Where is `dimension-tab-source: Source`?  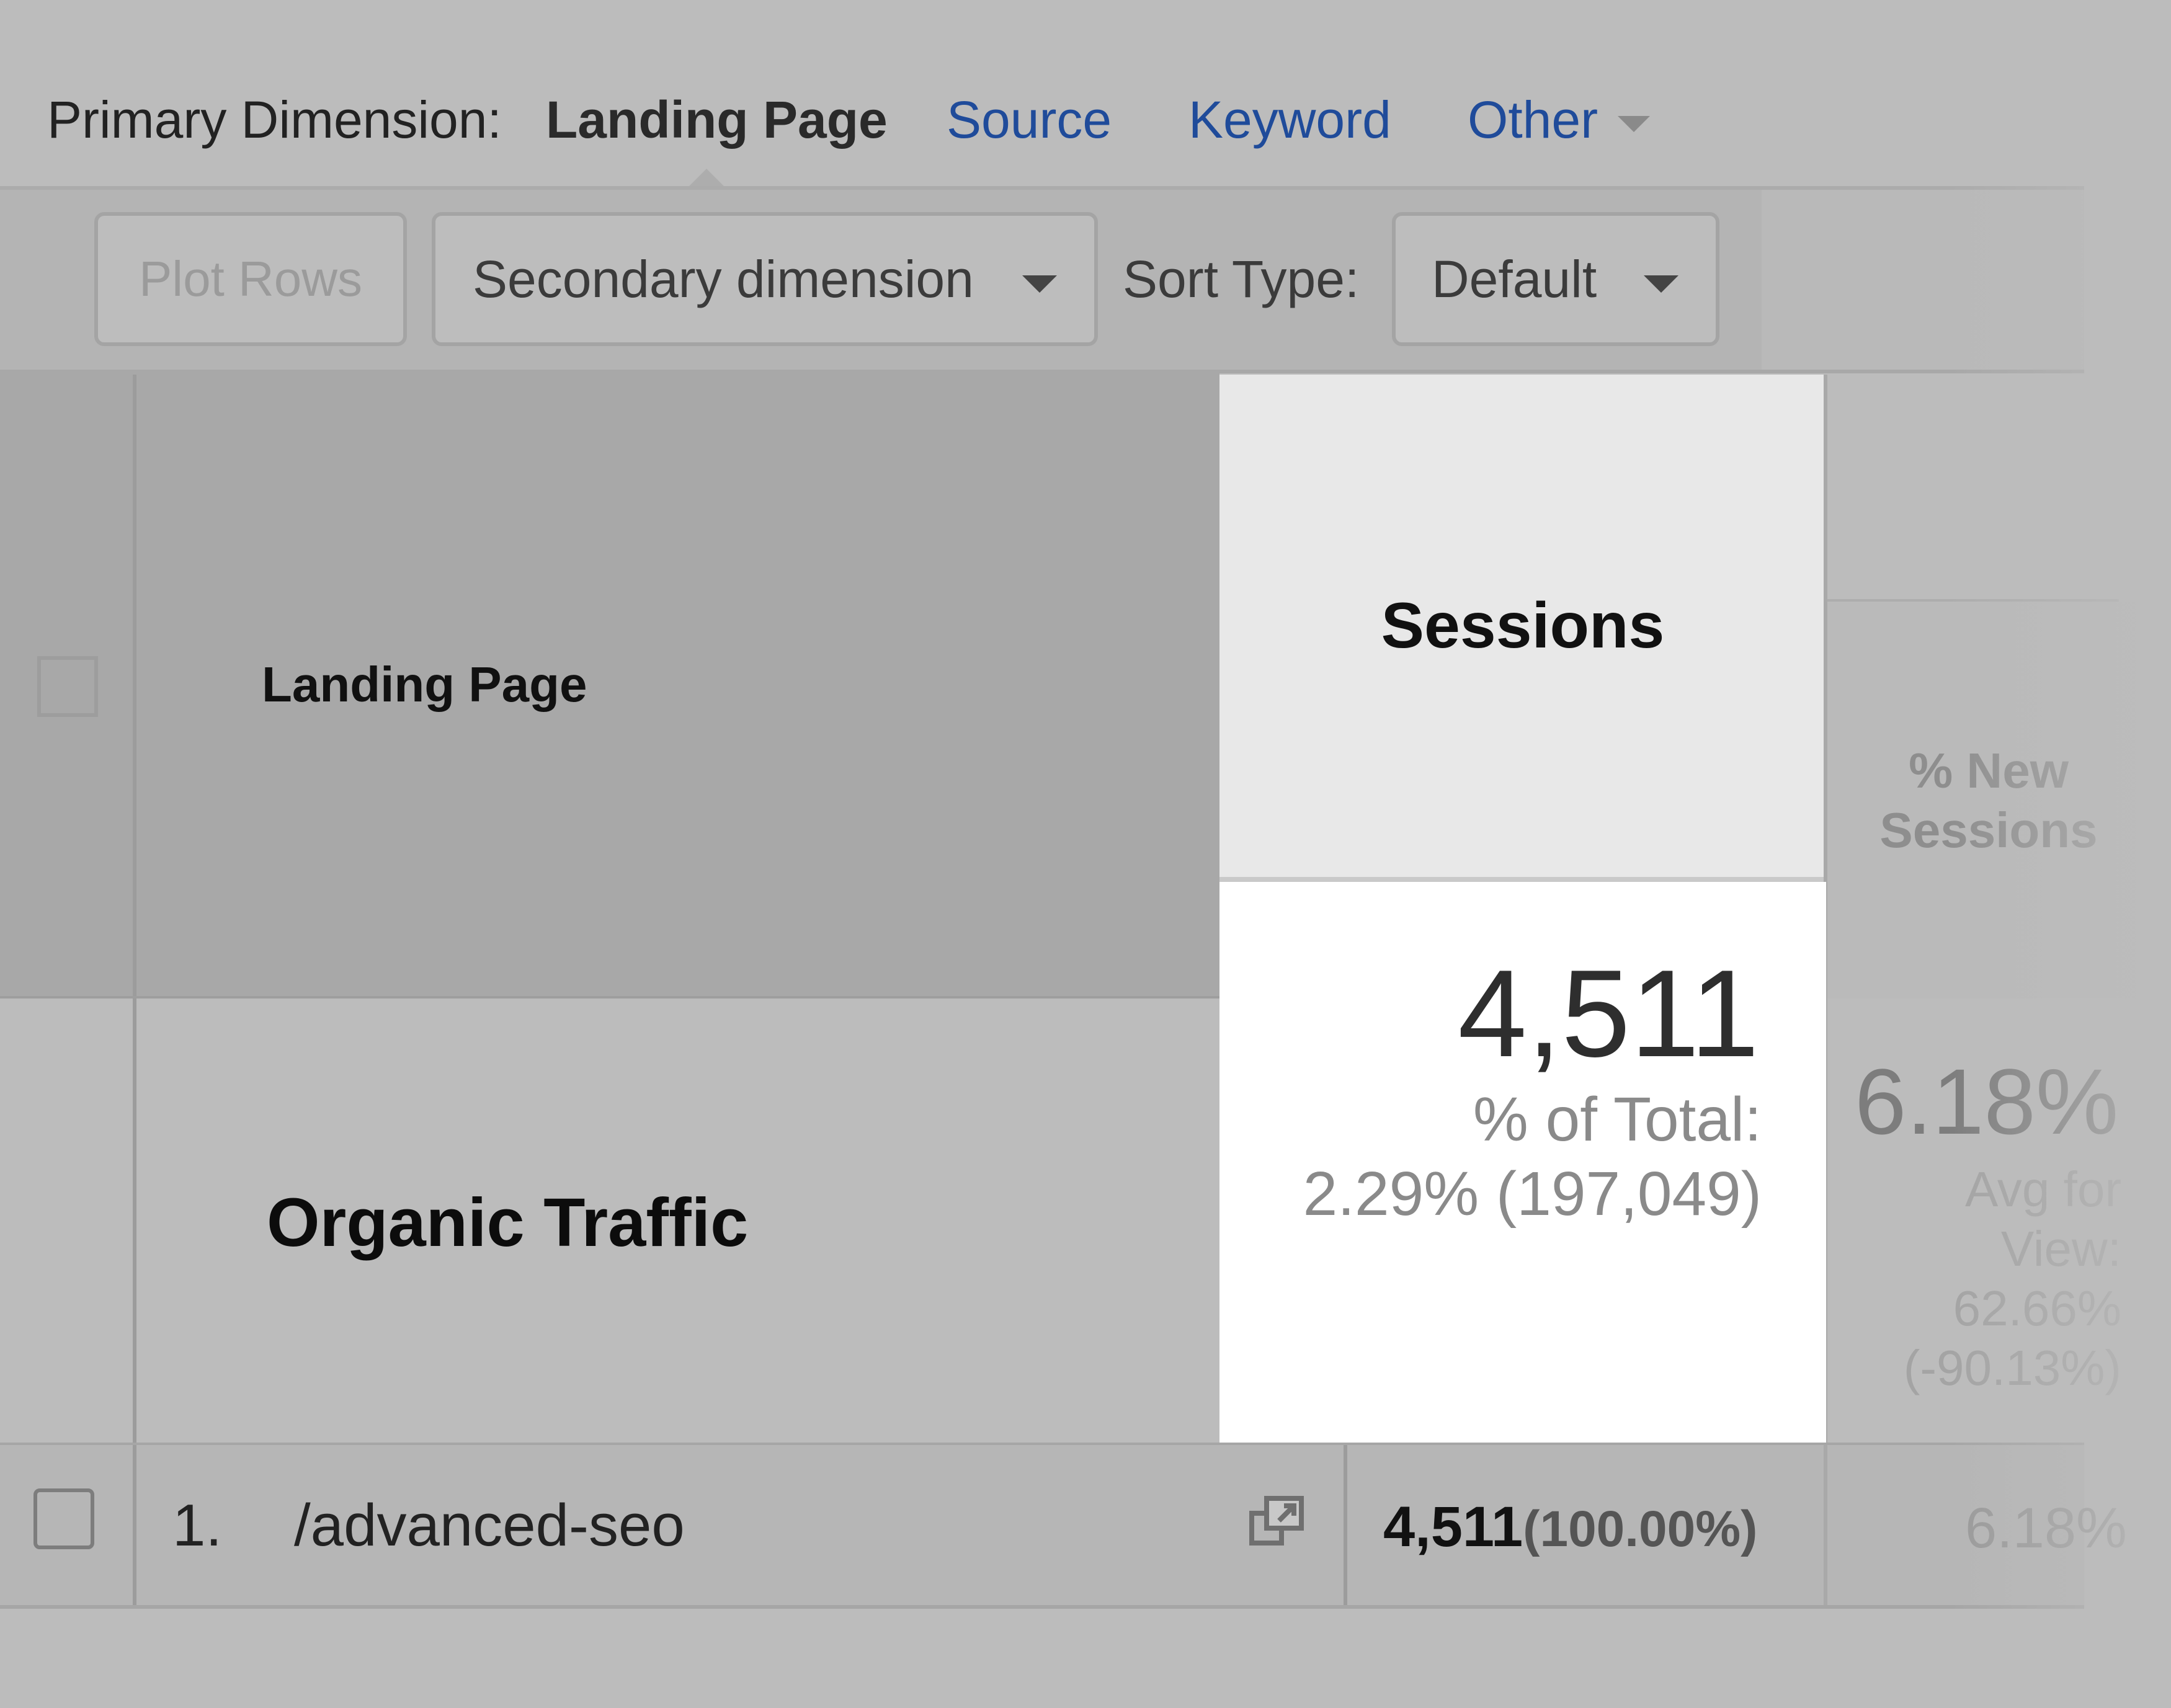
dimension-tab-source: Source is located at coordinates (1029, 120).